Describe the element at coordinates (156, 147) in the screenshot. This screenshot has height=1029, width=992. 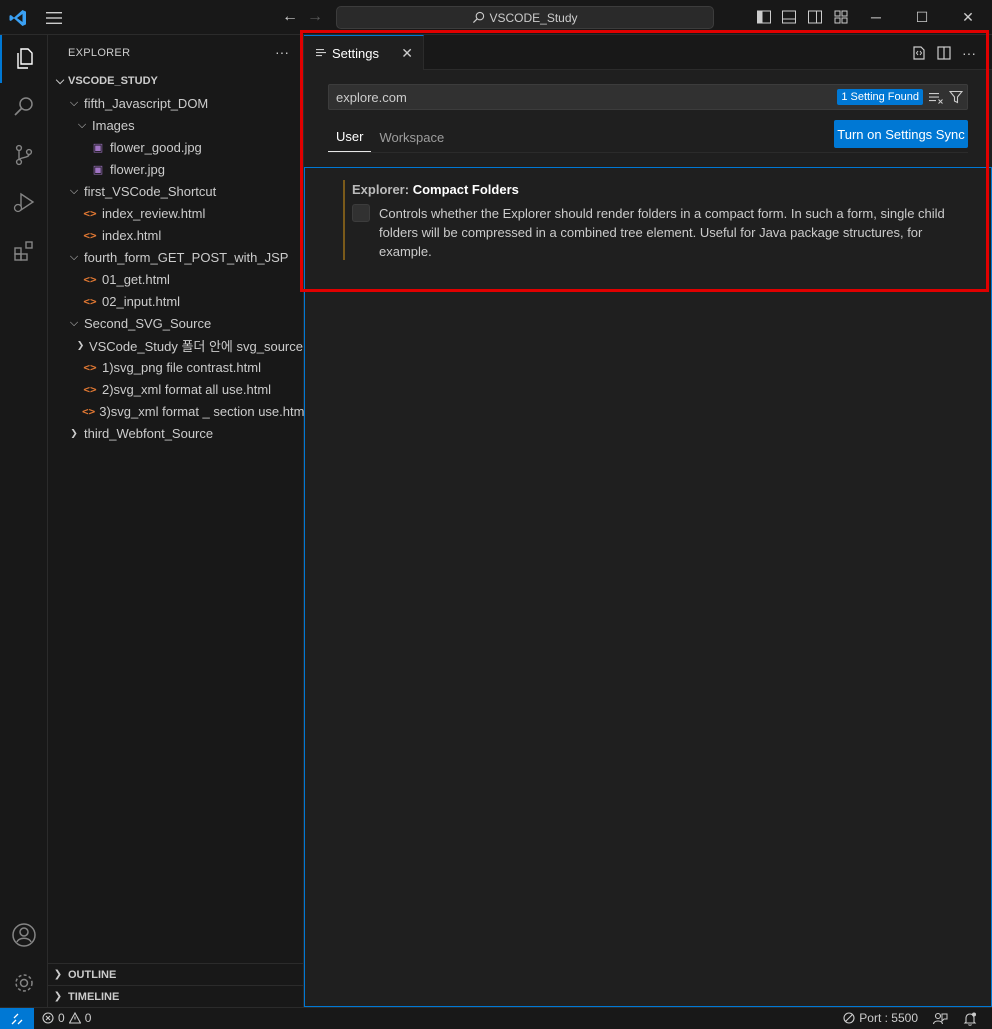
I see `tree-item-label: flower_good.jpg` at that location.